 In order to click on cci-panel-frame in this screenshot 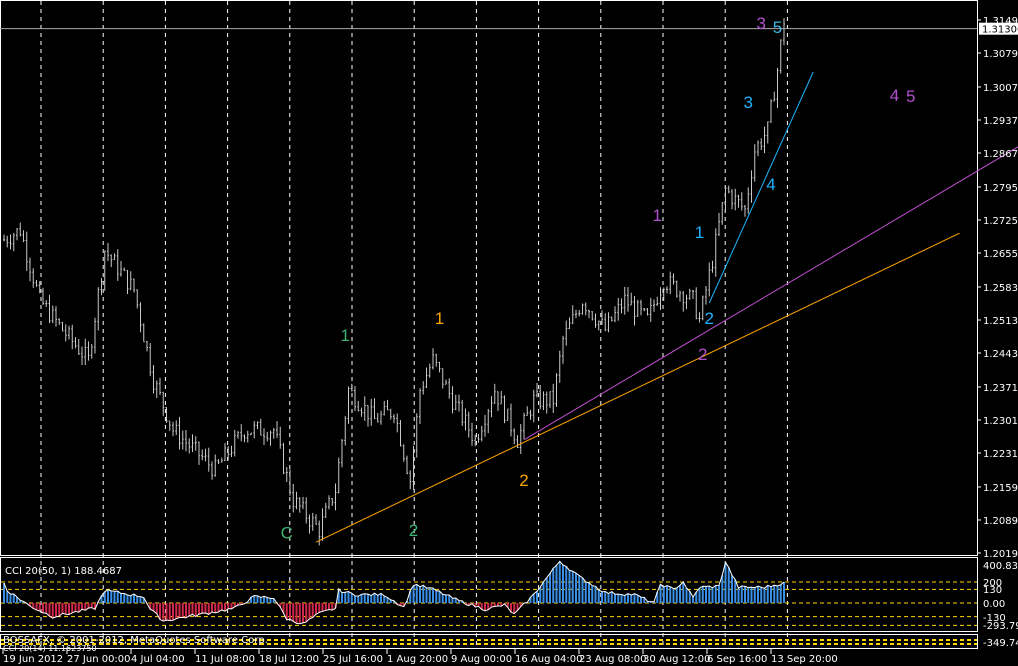, I will do `click(489, 594)`.